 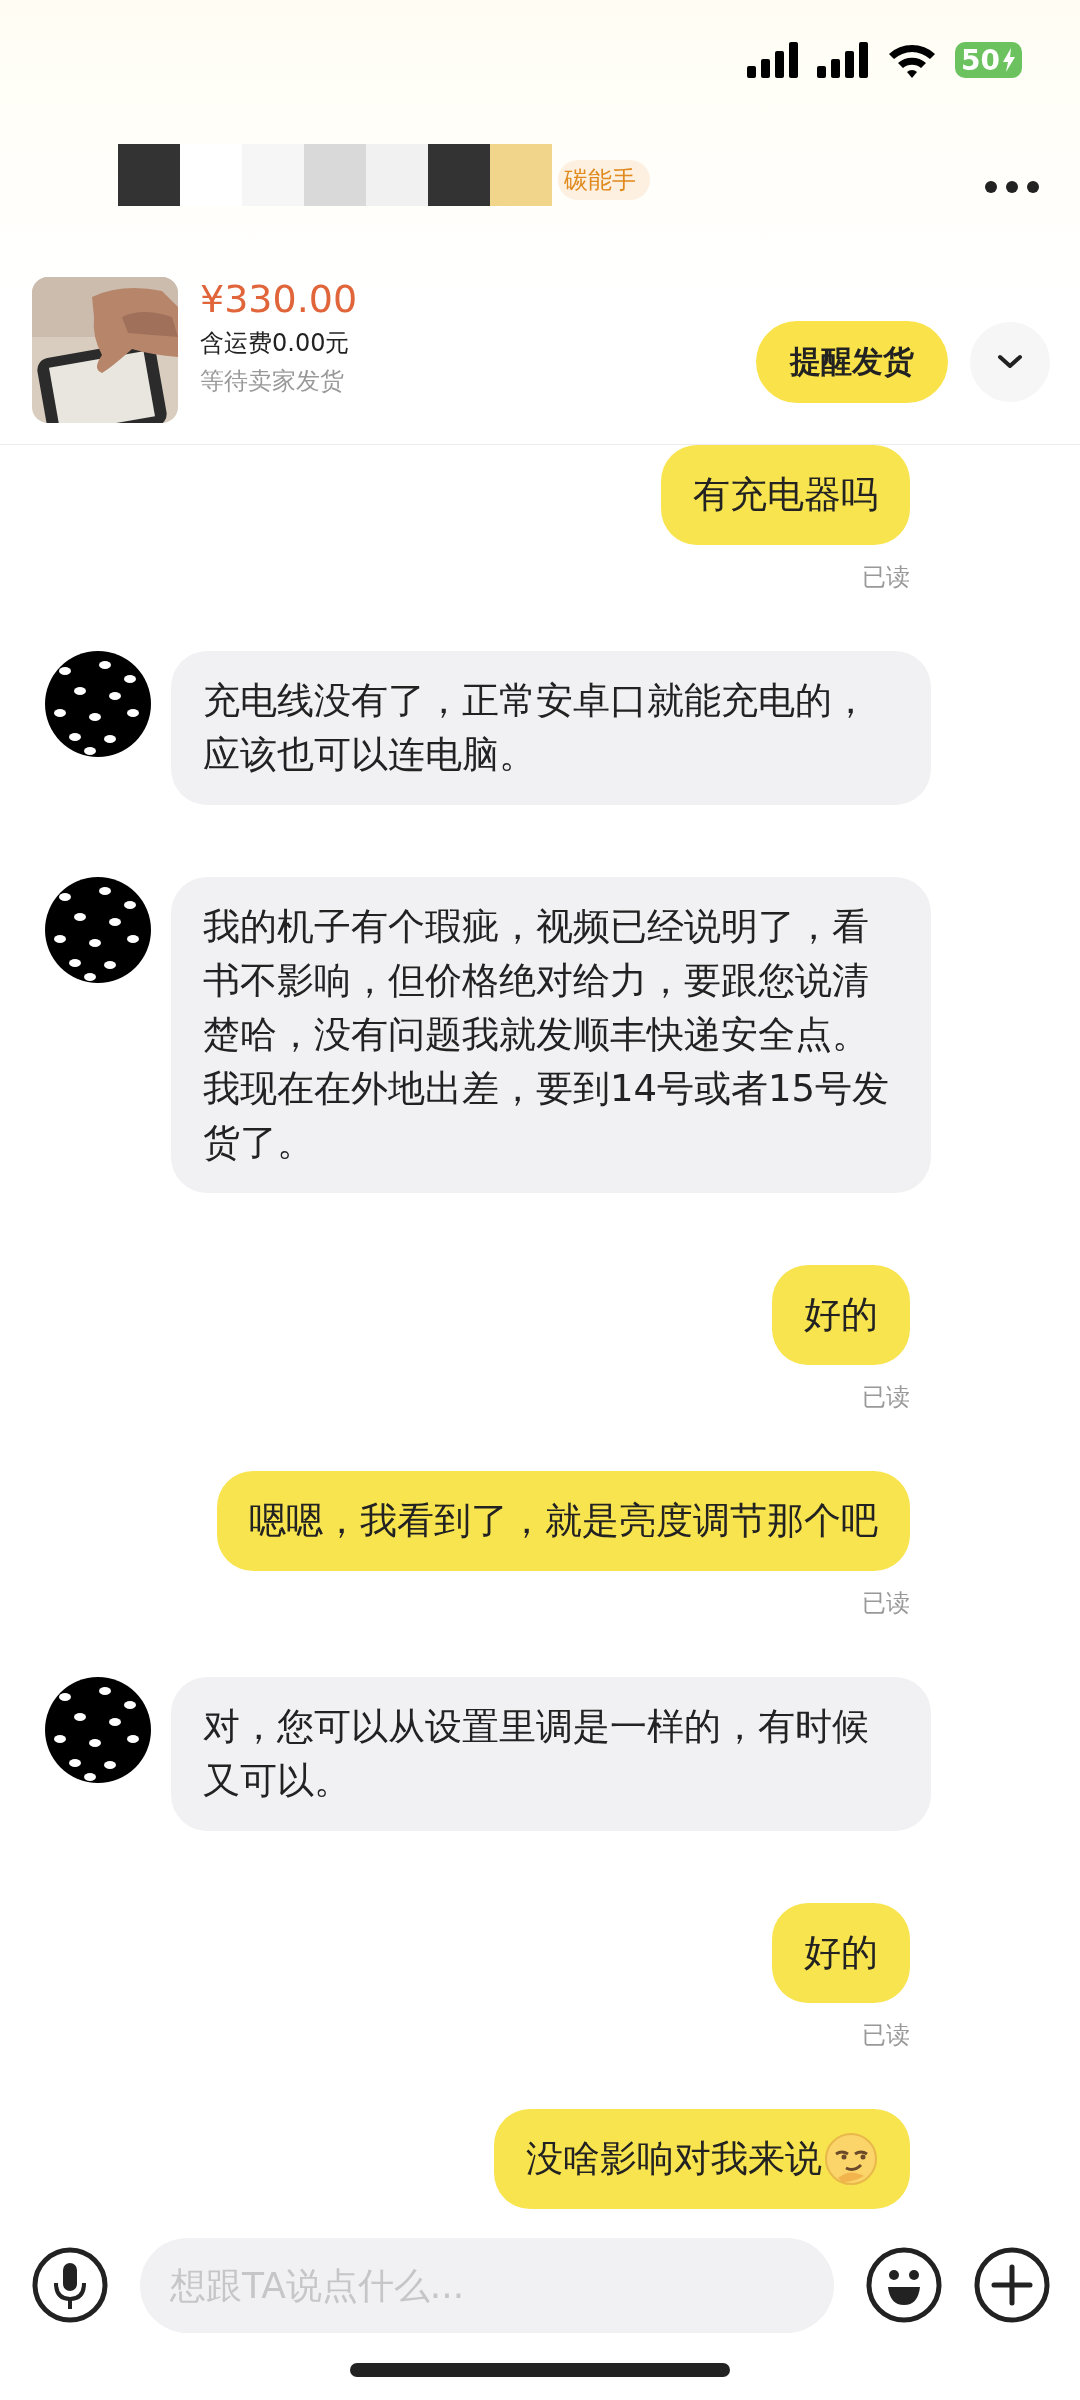 I want to click on sent-message: 有充电器吗, so click(x=785, y=495).